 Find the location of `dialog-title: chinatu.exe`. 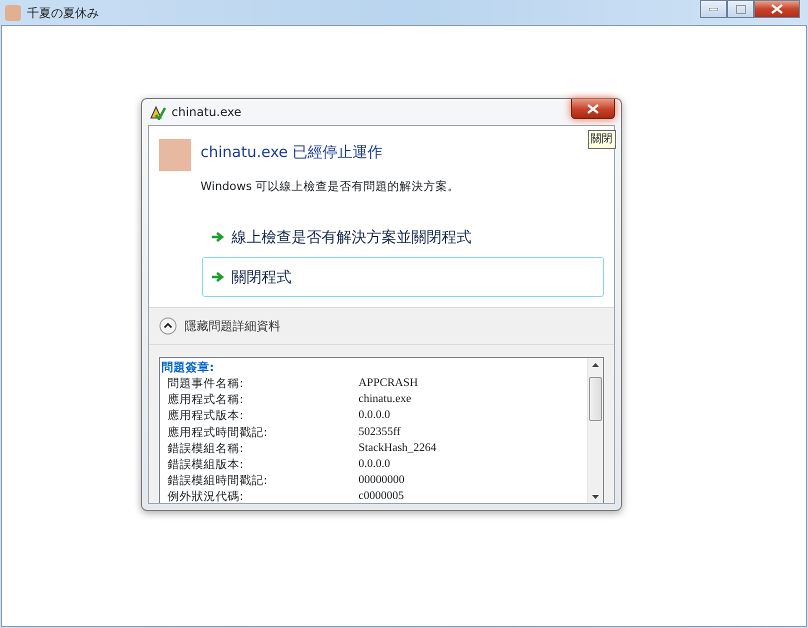

dialog-title: chinatu.exe is located at coordinates (207, 112).